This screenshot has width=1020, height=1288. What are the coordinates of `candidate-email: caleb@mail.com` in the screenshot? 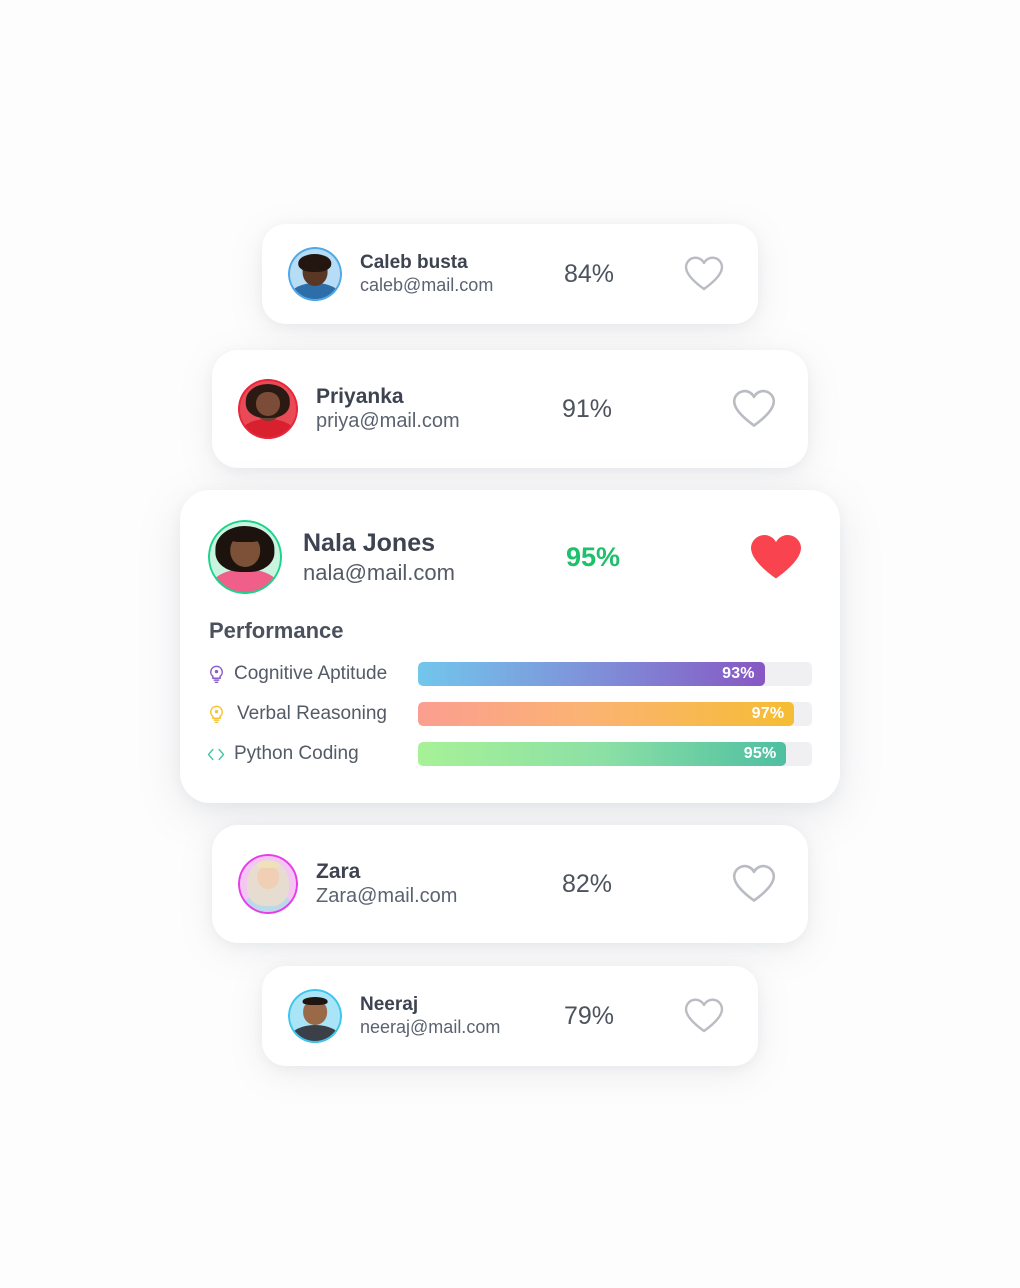 It's located at (427, 285).